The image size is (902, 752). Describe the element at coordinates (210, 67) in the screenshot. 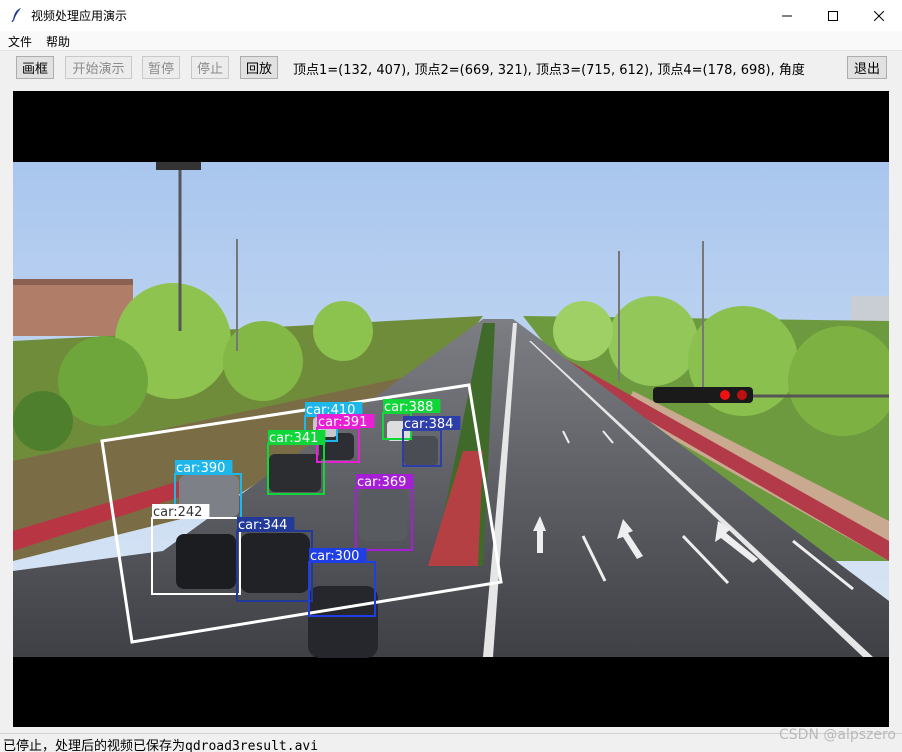

I see `stop-button: 停止` at that location.